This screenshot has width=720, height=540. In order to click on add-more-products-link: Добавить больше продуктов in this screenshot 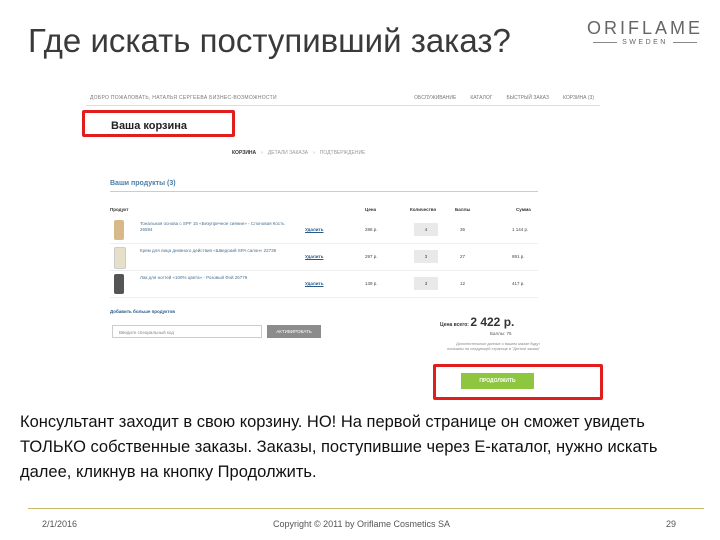, I will do `click(142, 311)`.